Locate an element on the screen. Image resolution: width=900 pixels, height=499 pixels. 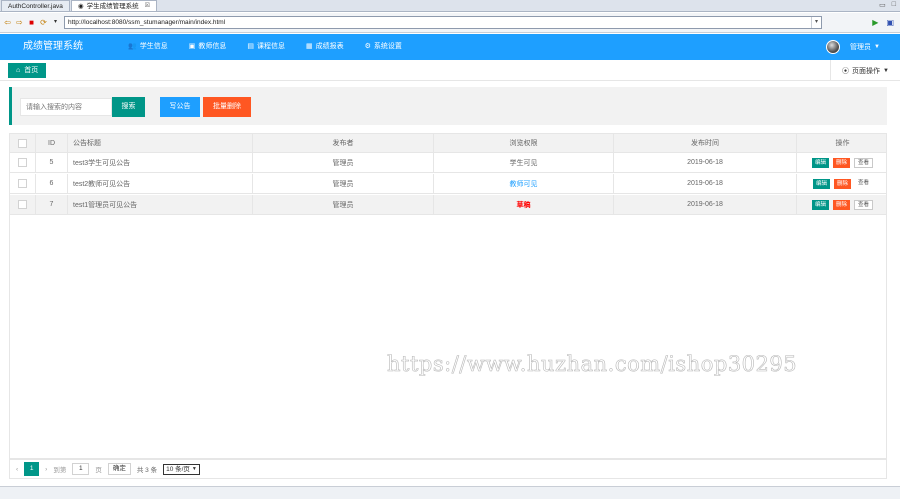
col-header-actions: 操作 is located at coordinates (842, 143).